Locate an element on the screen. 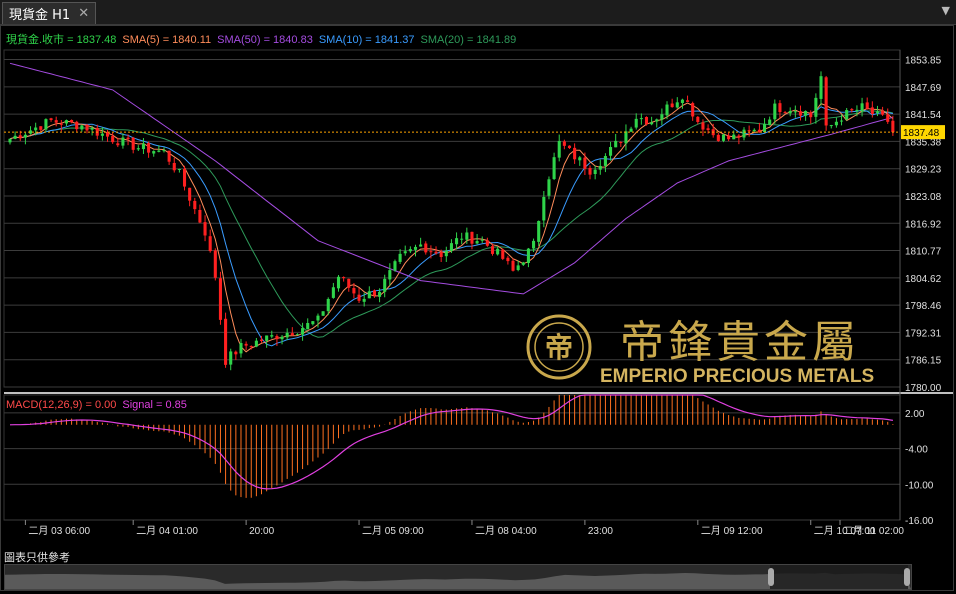 This screenshot has height=594, width=956. legend-item: Signal = 0.85 is located at coordinates (154, 405).